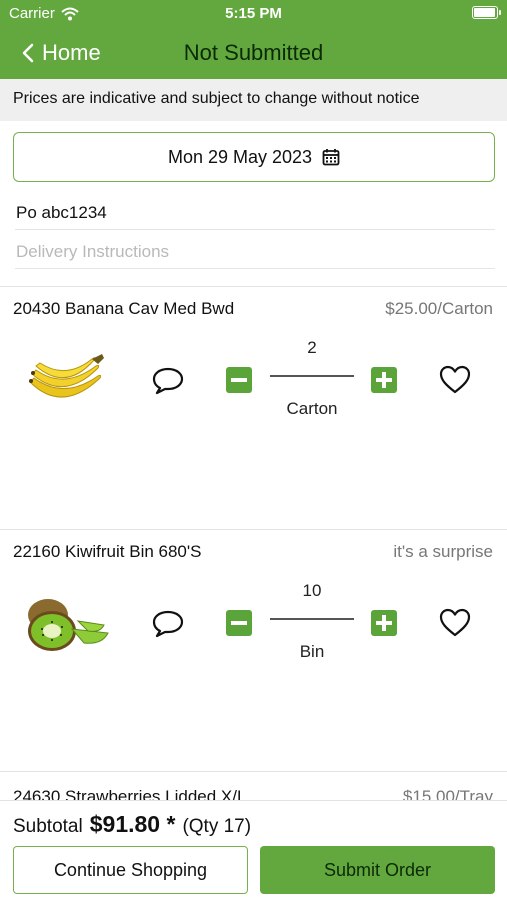 Image resolution: width=507 pixels, height=900 pixels. I want to click on kiwifruit-image, so click(68, 625).